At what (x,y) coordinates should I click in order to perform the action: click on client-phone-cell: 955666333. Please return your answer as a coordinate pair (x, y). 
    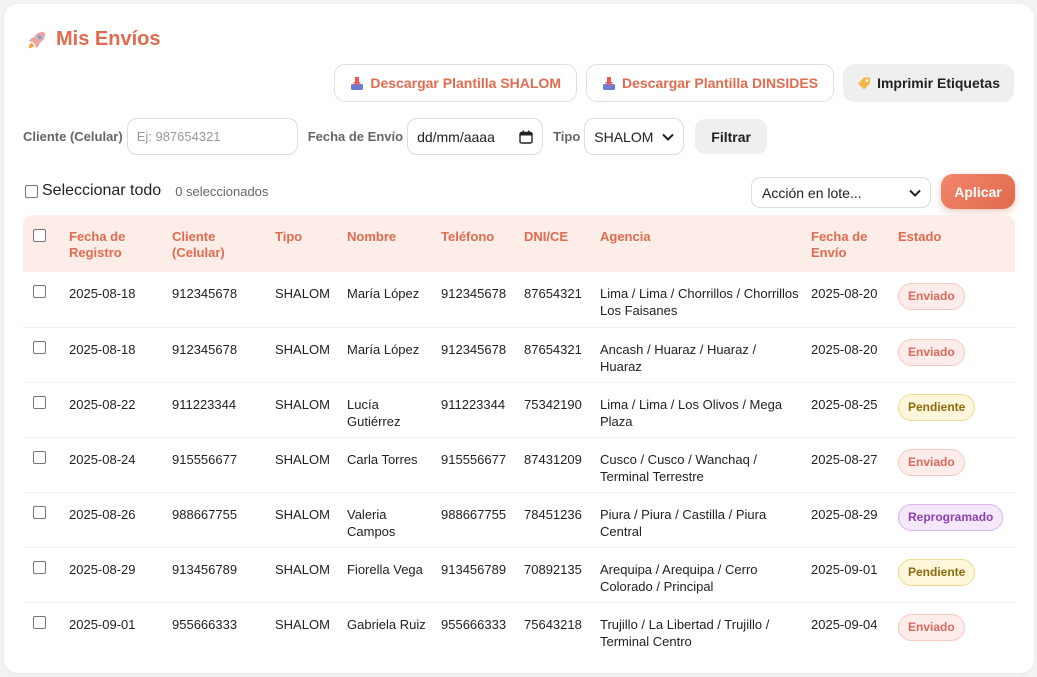
    Looking at the image, I should click on (217, 628).